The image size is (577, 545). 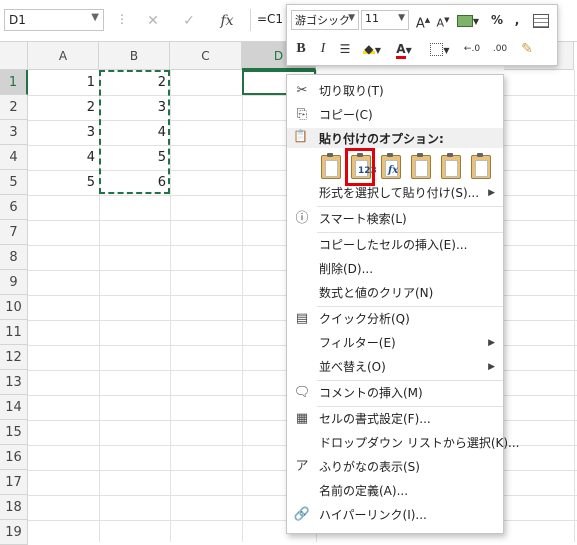 What do you see at coordinates (14, 232) in the screenshot?
I see `row-header-7: 7` at bounding box center [14, 232].